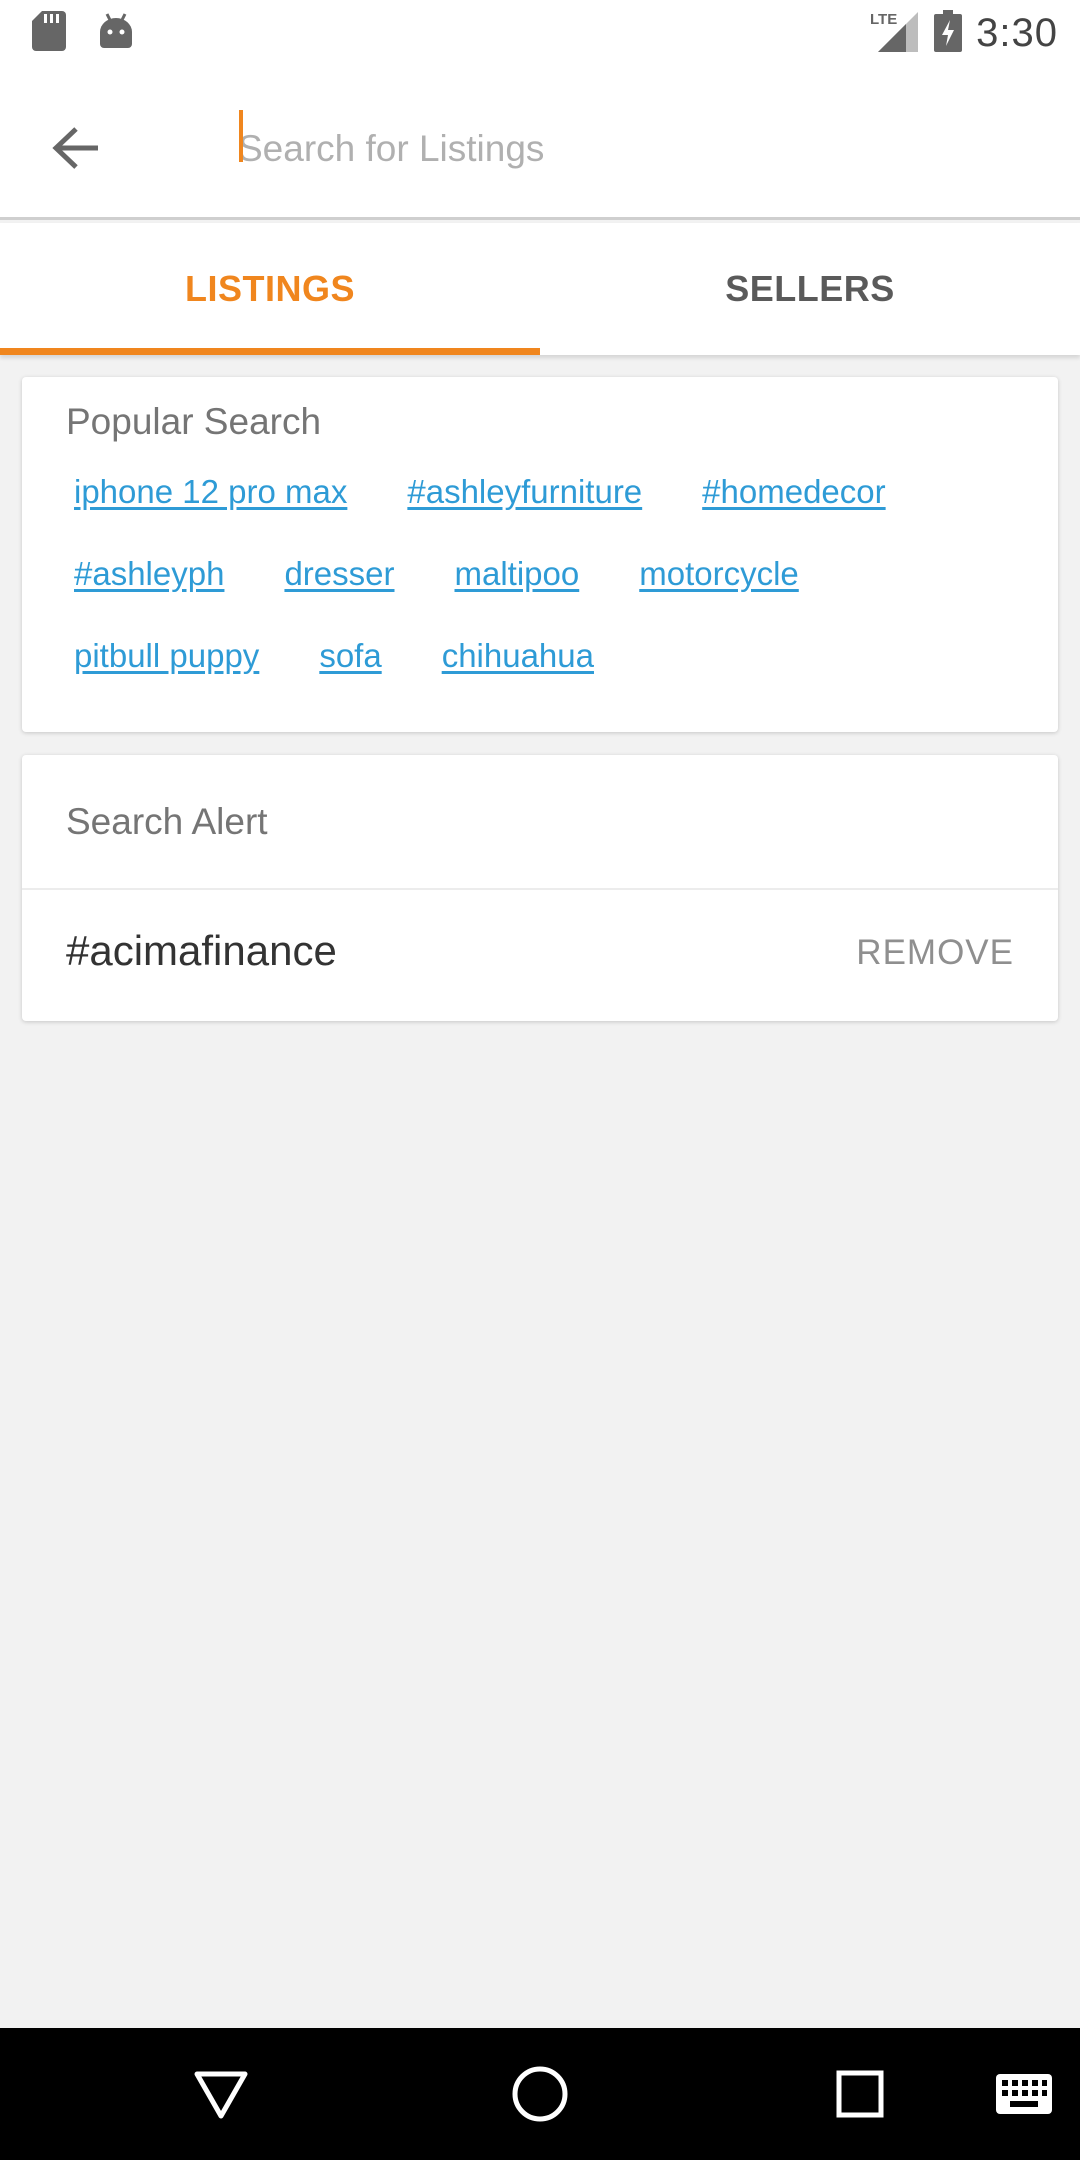 The image size is (1080, 2160). What do you see at coordinates (948, 33) in the screenshot?
I see `battery-charging-icon` at bounding box center [948, 33].